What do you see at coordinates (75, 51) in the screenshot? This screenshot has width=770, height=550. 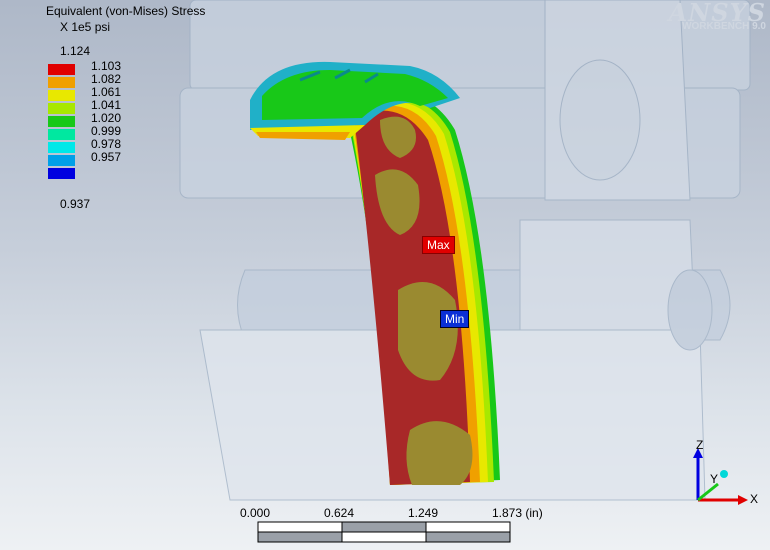 I see `legend-max-value: 1.124` at bounding box center [75, 51].